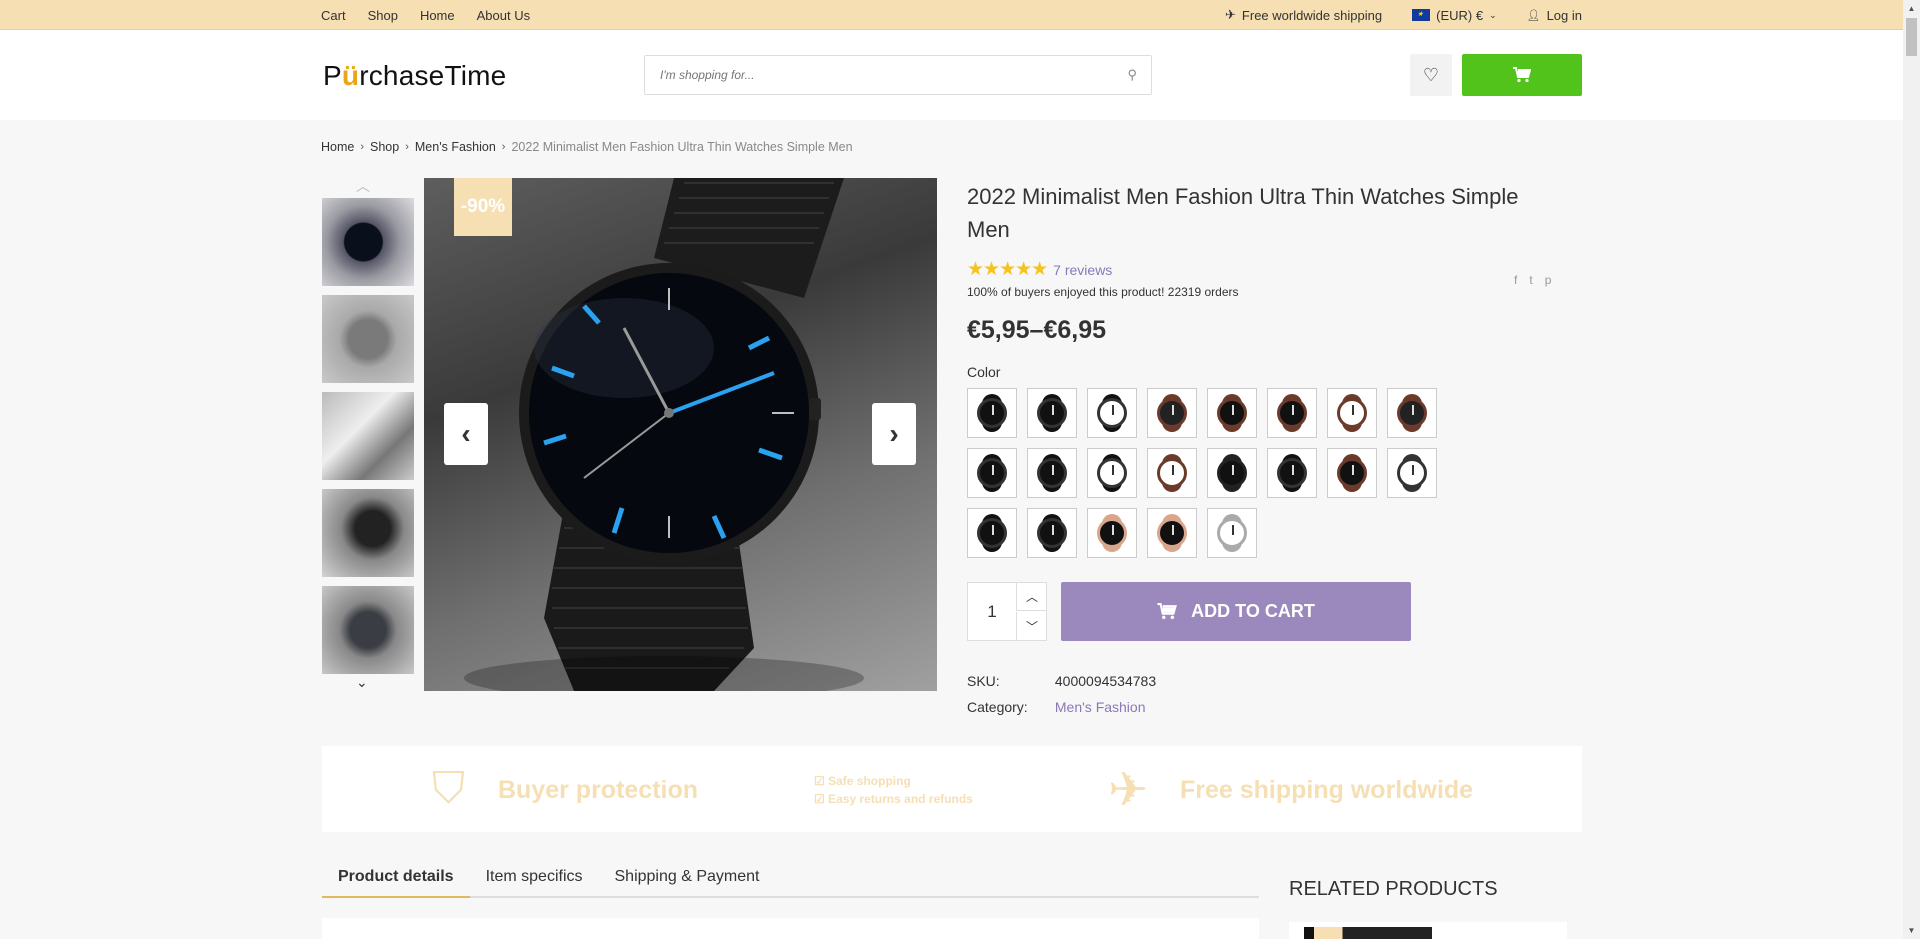 This screenshot has height=939, width=1920. I want to click on image-next-button: ›, so click(894, 434).